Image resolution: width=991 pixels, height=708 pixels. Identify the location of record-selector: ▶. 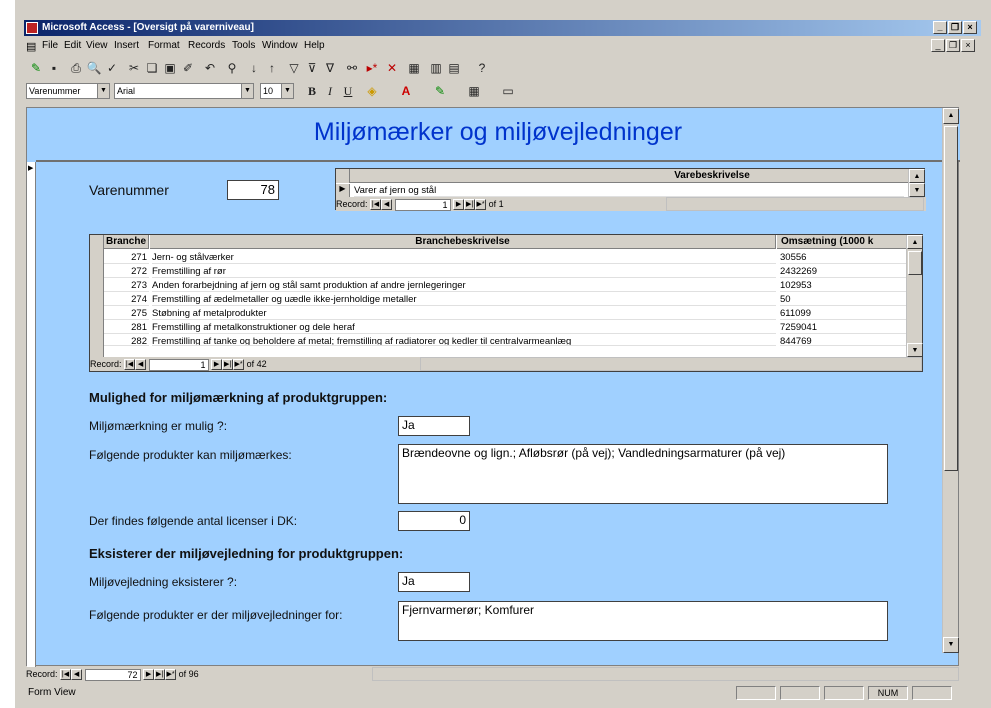
(31, 414).